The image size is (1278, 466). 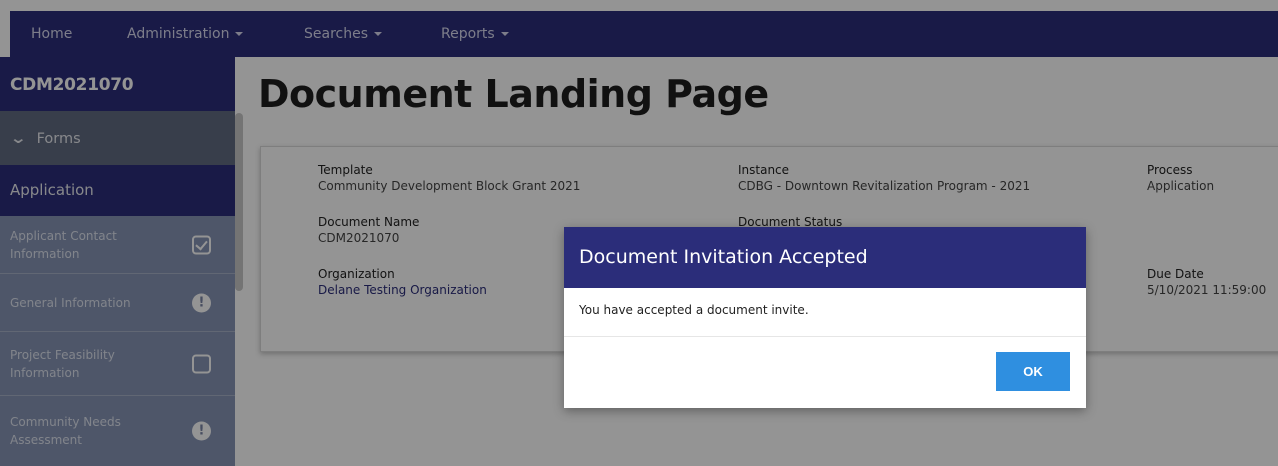 I want to click on ok-button: OK, so click(x=1033, y=371).